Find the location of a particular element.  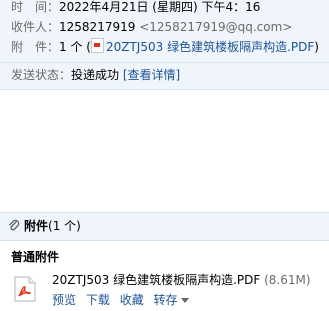

recipient-label: 收件人： is located at coordinates (35, 27).